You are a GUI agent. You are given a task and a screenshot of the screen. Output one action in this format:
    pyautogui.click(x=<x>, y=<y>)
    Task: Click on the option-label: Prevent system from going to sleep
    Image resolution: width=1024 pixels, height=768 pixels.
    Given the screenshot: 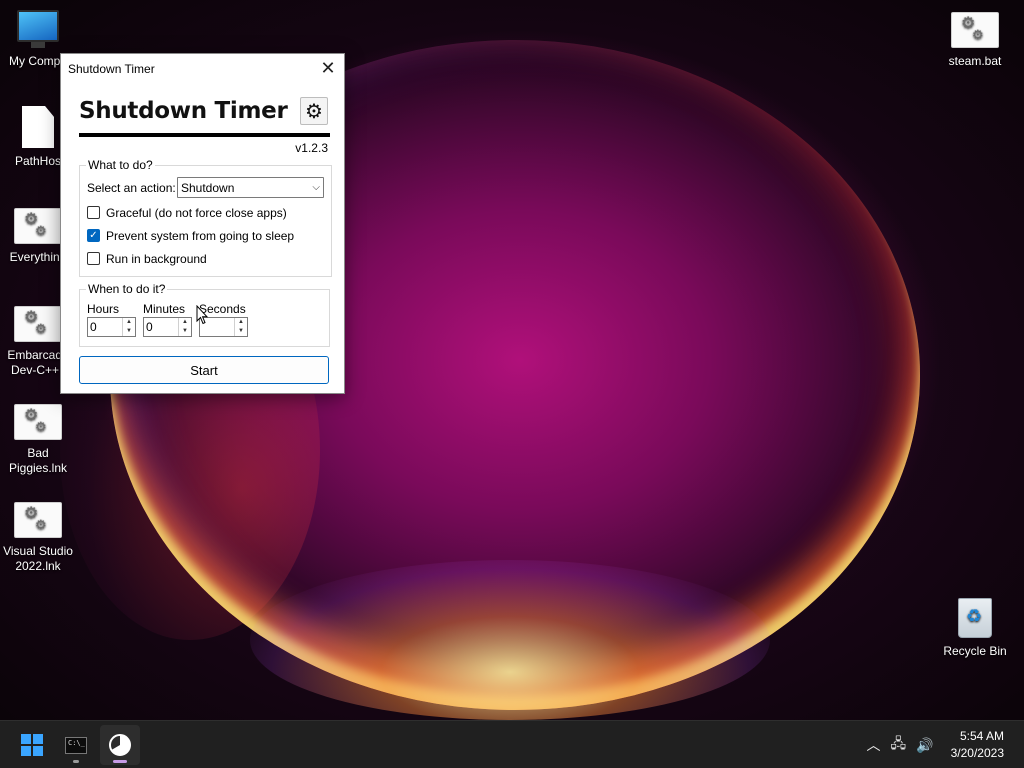 What is the action you would take?
    pyautogui.click(x=200, y=235)
    